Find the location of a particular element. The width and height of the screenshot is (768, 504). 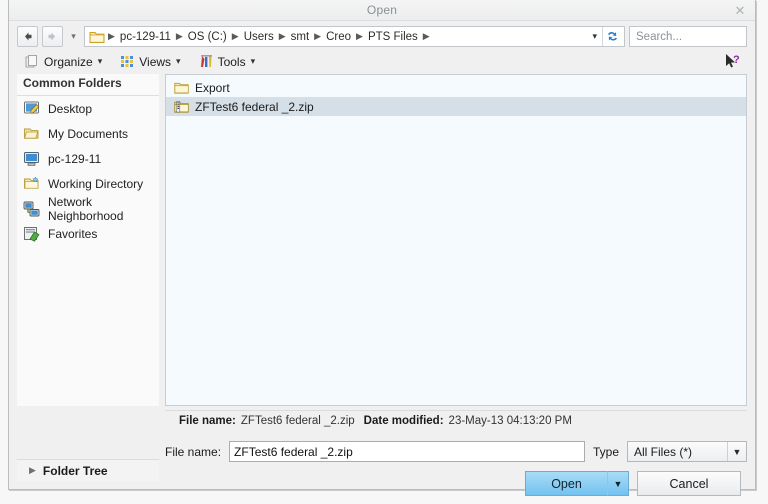

folder-tree-label: Folder Tree is located at coordinates (75, 470).